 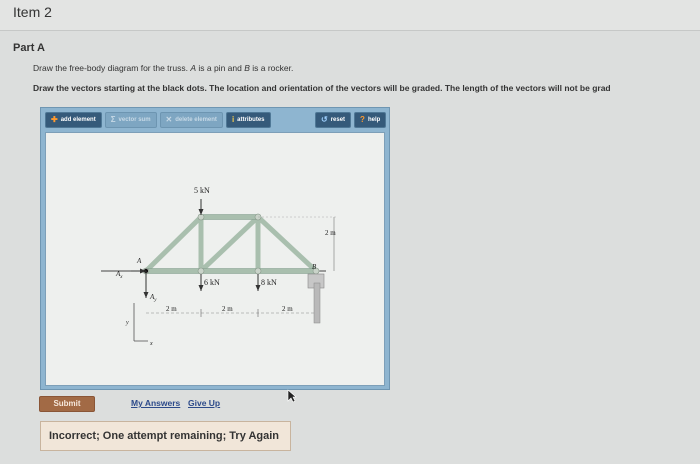 I want to click on load-top-arrowhead, so click(x=201, y=212).